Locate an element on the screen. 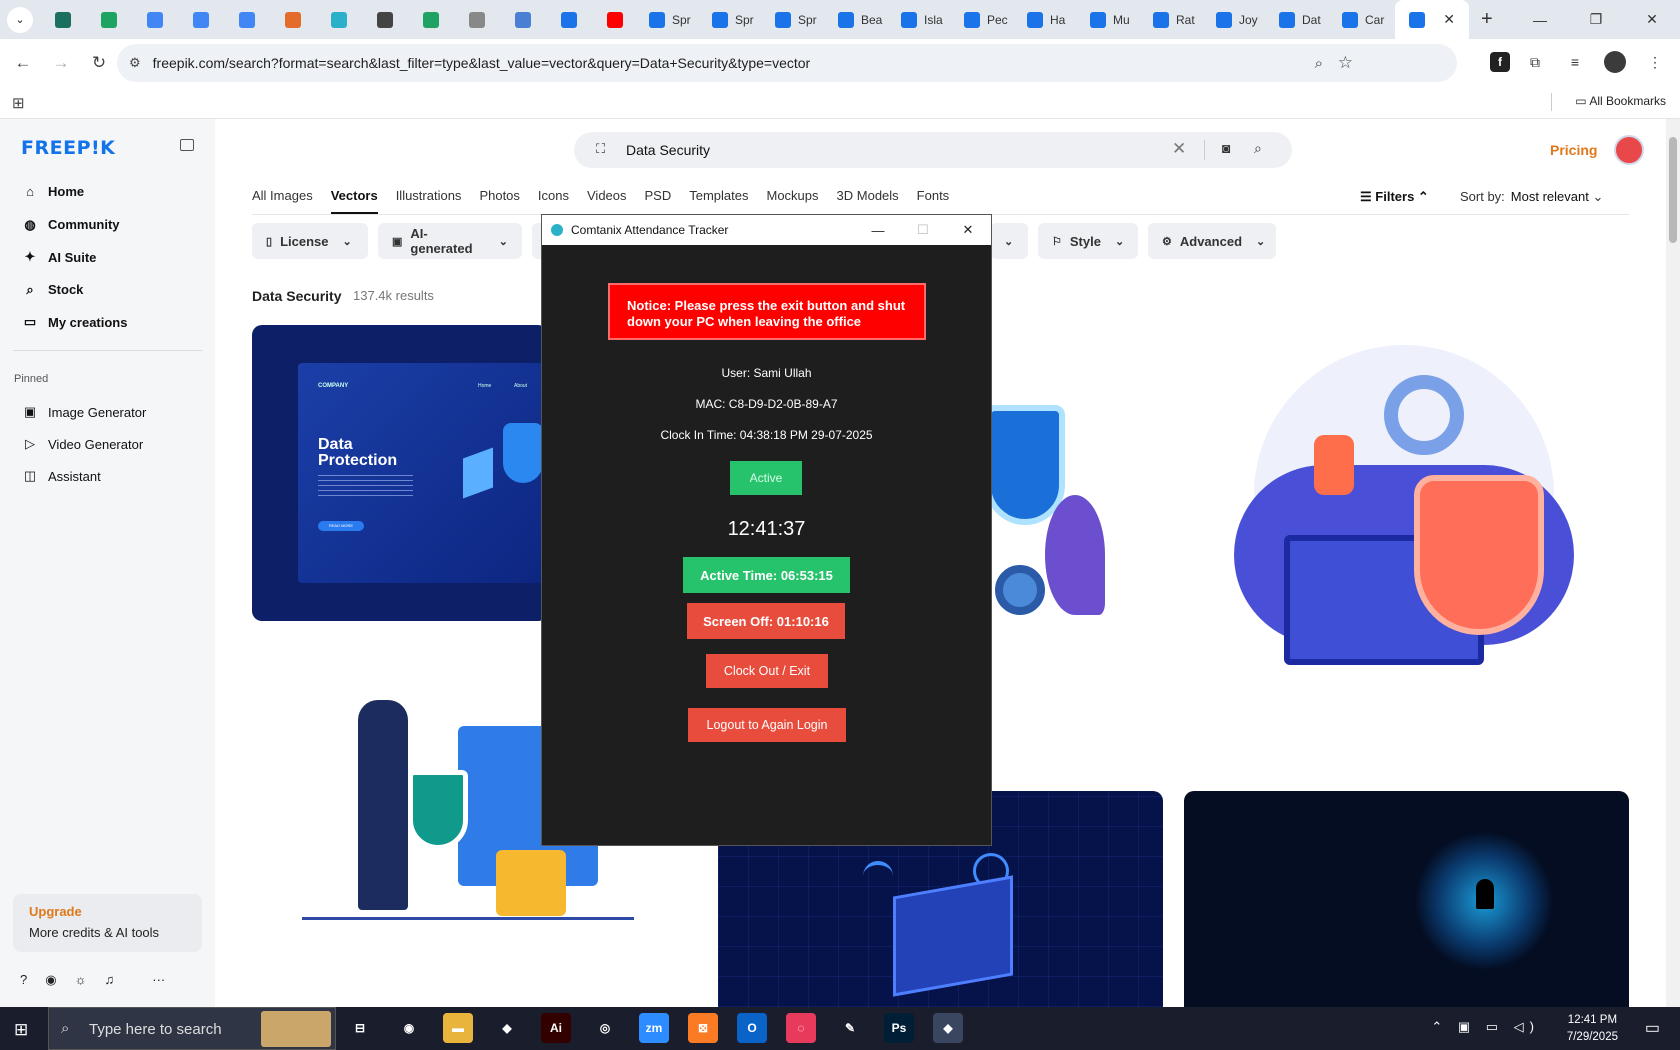  forward-button: → is located at coordinates (61, 63).